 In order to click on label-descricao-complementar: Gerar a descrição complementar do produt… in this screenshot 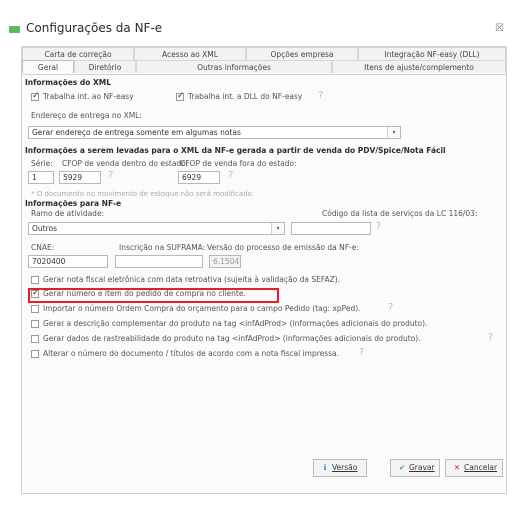, I will do `click(235, 323)`.